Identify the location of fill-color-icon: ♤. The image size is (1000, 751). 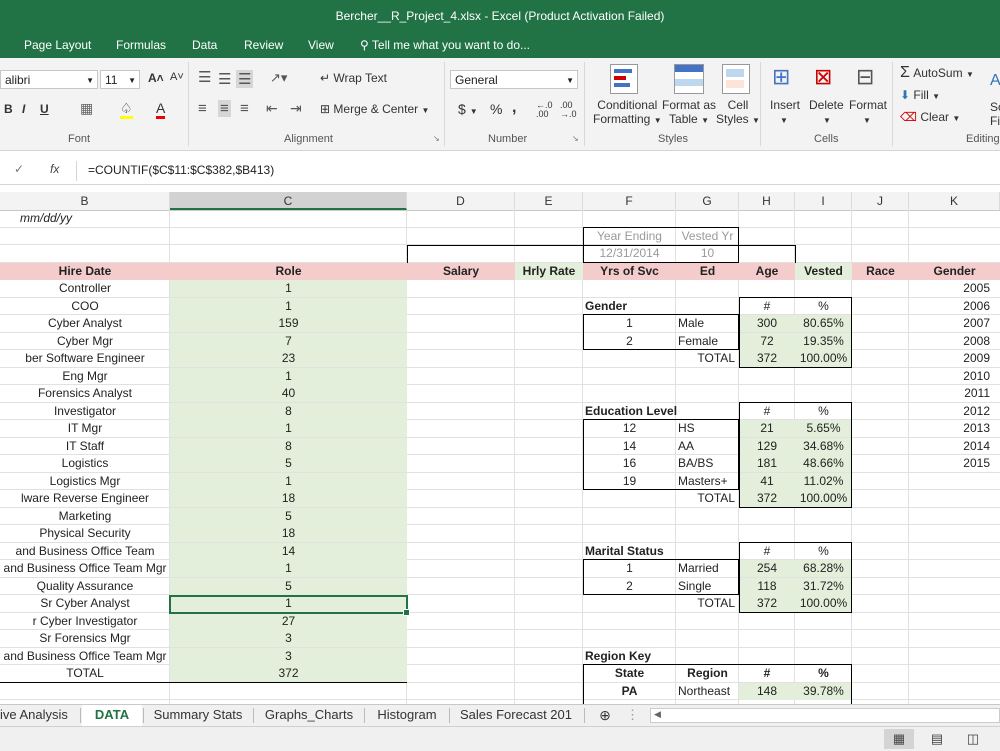
(126, 109).